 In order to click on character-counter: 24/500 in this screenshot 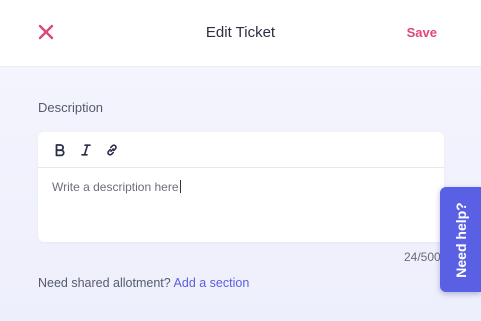, I will do `click(422, 257)`.